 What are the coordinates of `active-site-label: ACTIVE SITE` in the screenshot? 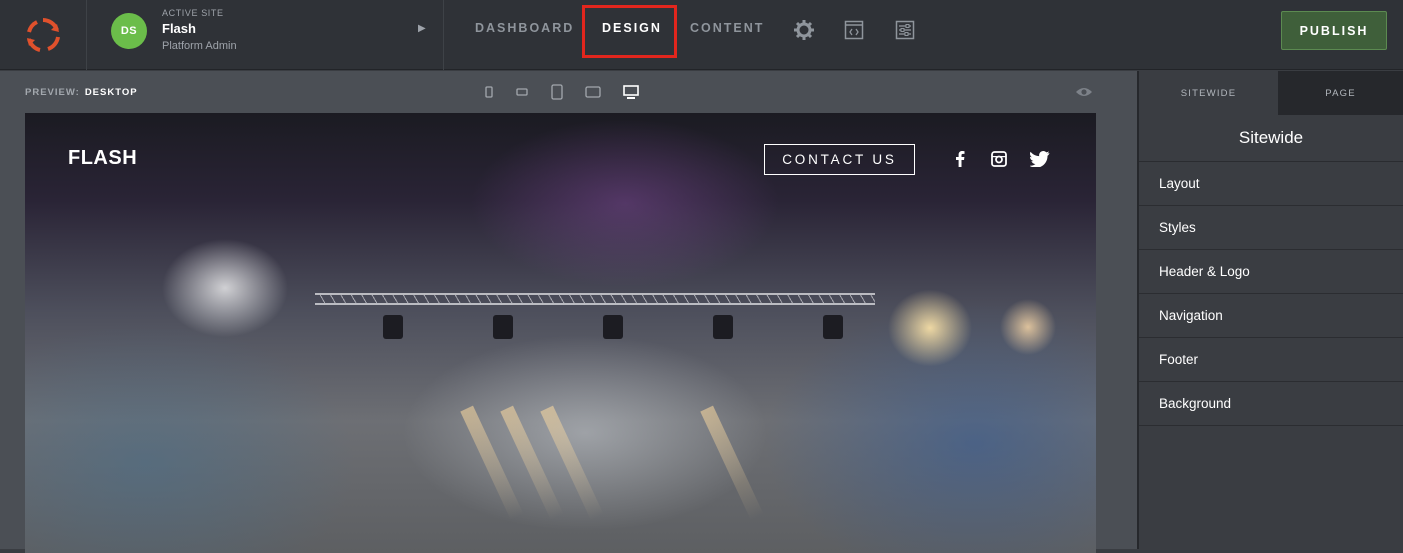 It's located at (193, 13).